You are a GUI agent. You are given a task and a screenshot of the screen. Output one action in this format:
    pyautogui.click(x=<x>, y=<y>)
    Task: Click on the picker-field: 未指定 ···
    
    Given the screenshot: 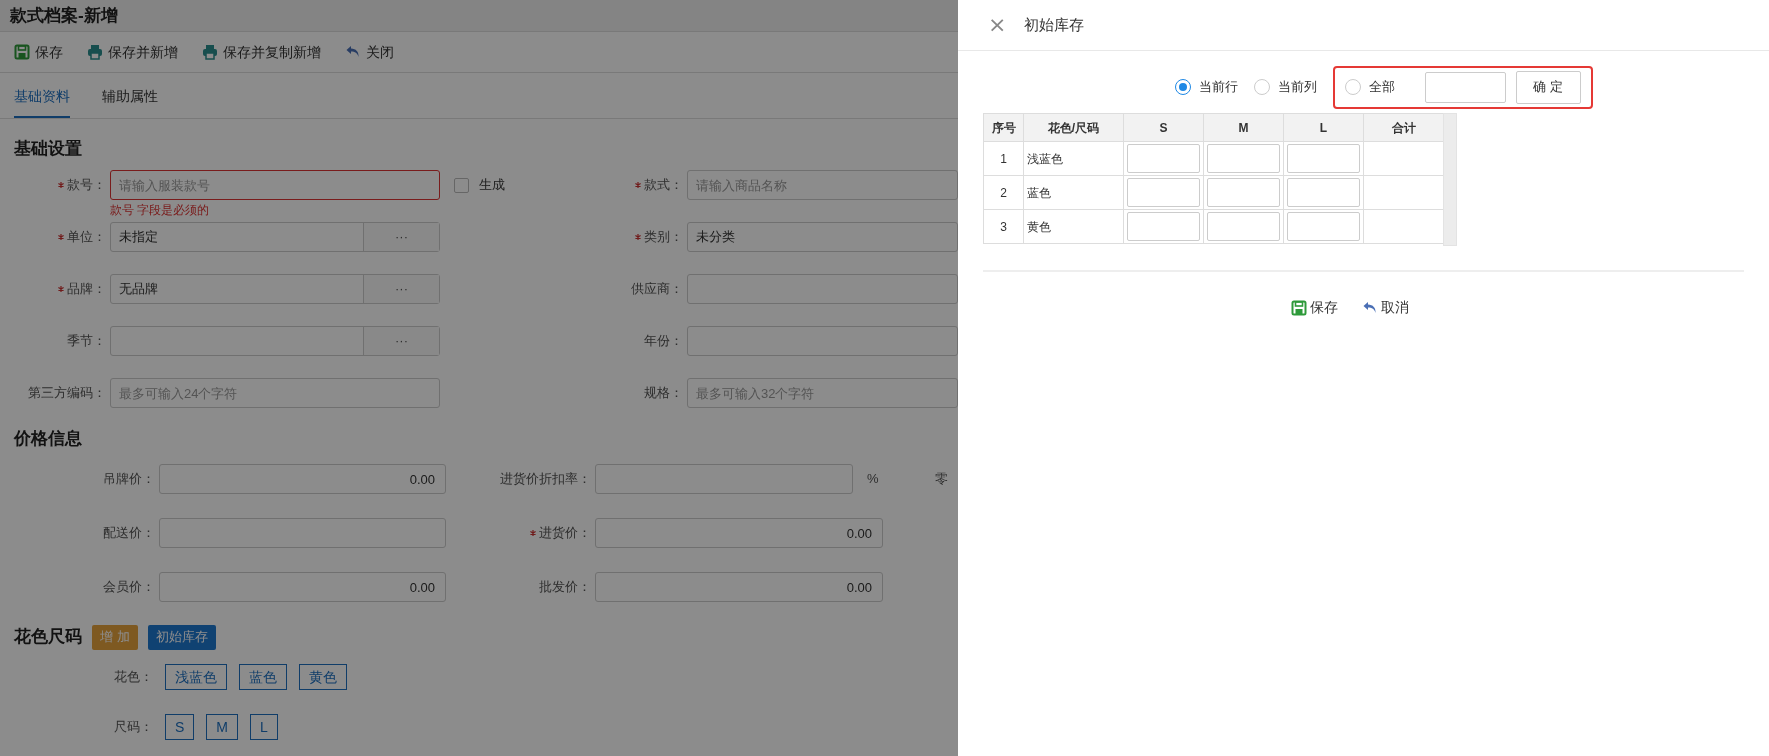 What is the action you would take?
    pyautogui.click(x=275, y=237)
    